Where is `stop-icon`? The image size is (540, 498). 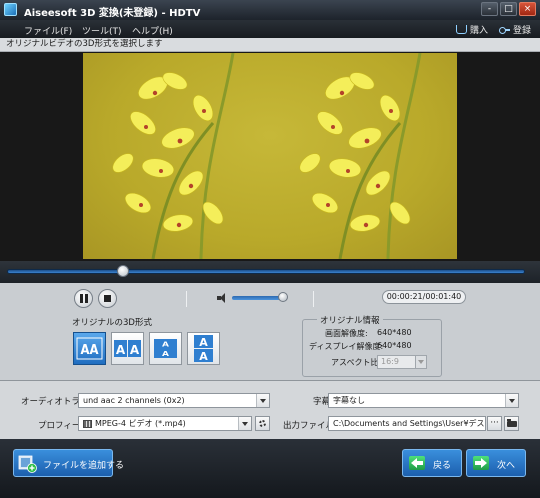 stop-icon is located at coordinates (107, 298).